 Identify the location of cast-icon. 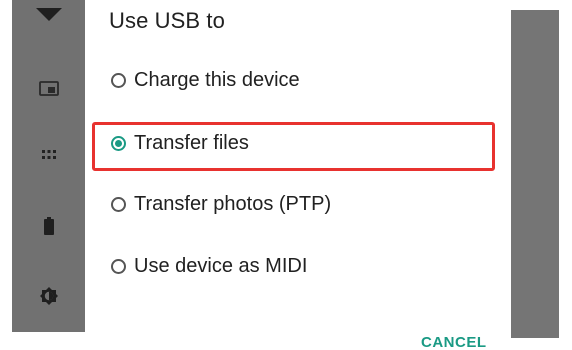
(48, 89).